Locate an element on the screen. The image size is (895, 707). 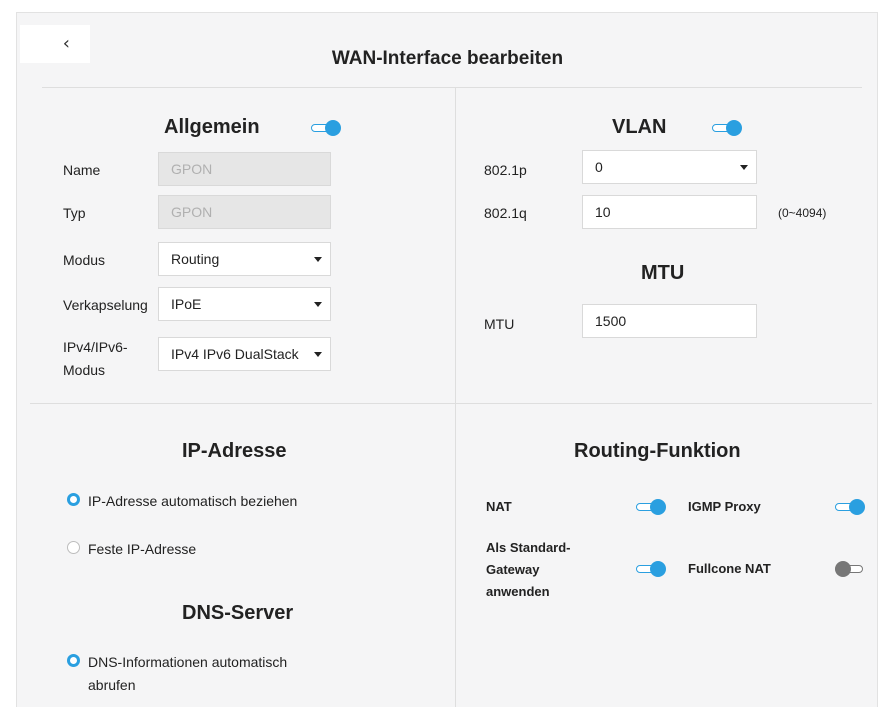
verkapselung-select: IPoE is located at coordinates (244, 304).